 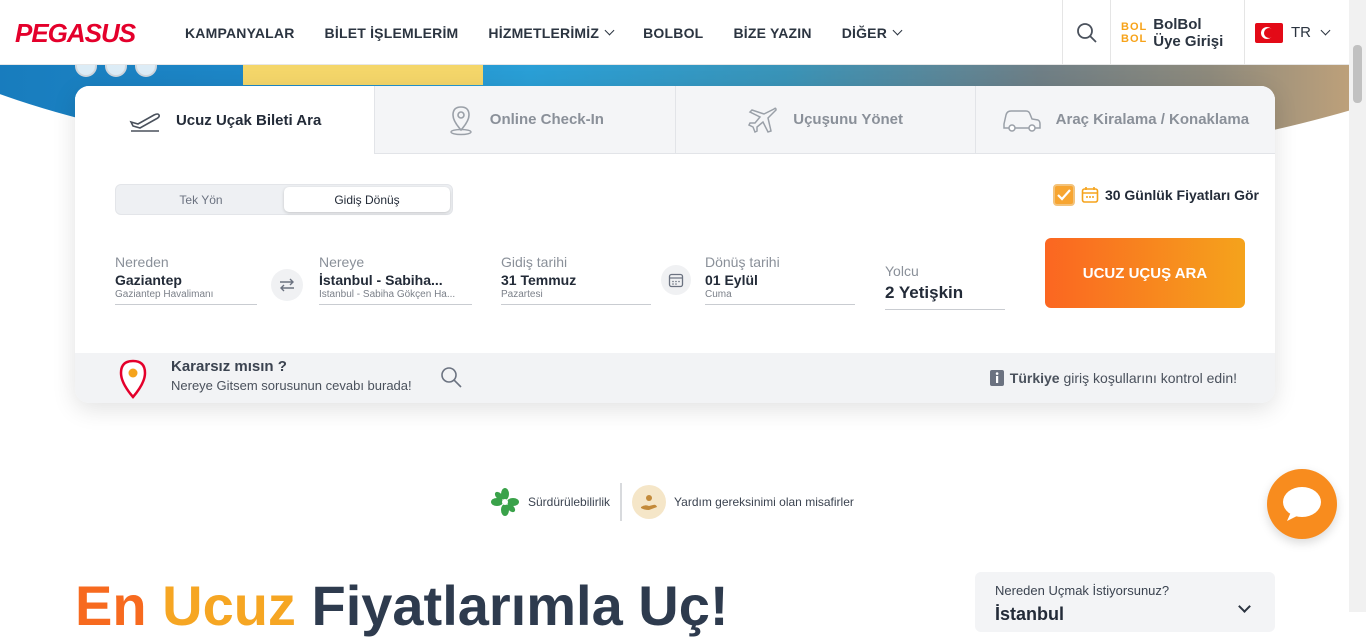 I want to click on origin-field: Nereden Gaziantep Gaziantep Havalimanı, so click(x=186, y=279).